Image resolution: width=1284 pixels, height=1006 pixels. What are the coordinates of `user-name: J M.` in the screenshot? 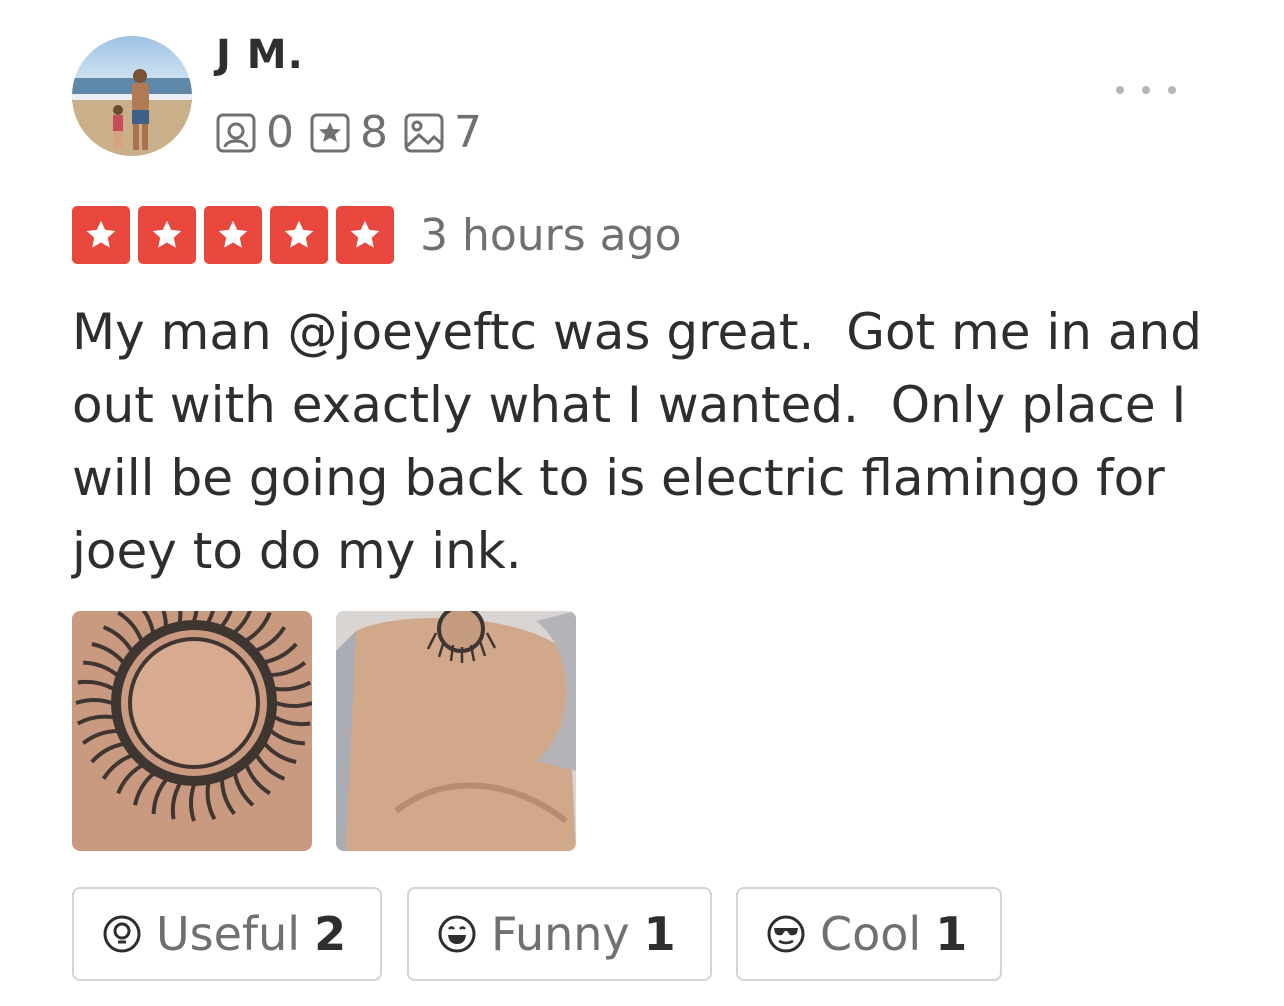 It's located at (260, 55).